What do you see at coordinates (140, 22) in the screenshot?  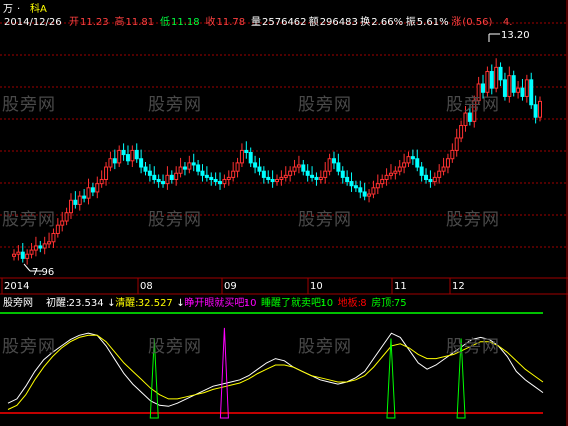 I see `stat-value: 11.81` at bounding box center [140, 22].